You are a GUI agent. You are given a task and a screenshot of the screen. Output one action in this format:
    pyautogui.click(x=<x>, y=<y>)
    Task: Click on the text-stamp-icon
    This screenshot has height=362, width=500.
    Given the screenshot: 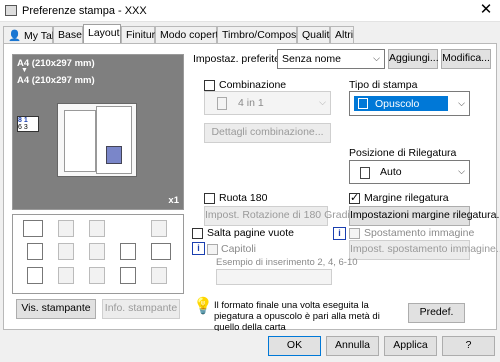 What is the action you would take?
    pyautogui.click(x=97, y=251)
    